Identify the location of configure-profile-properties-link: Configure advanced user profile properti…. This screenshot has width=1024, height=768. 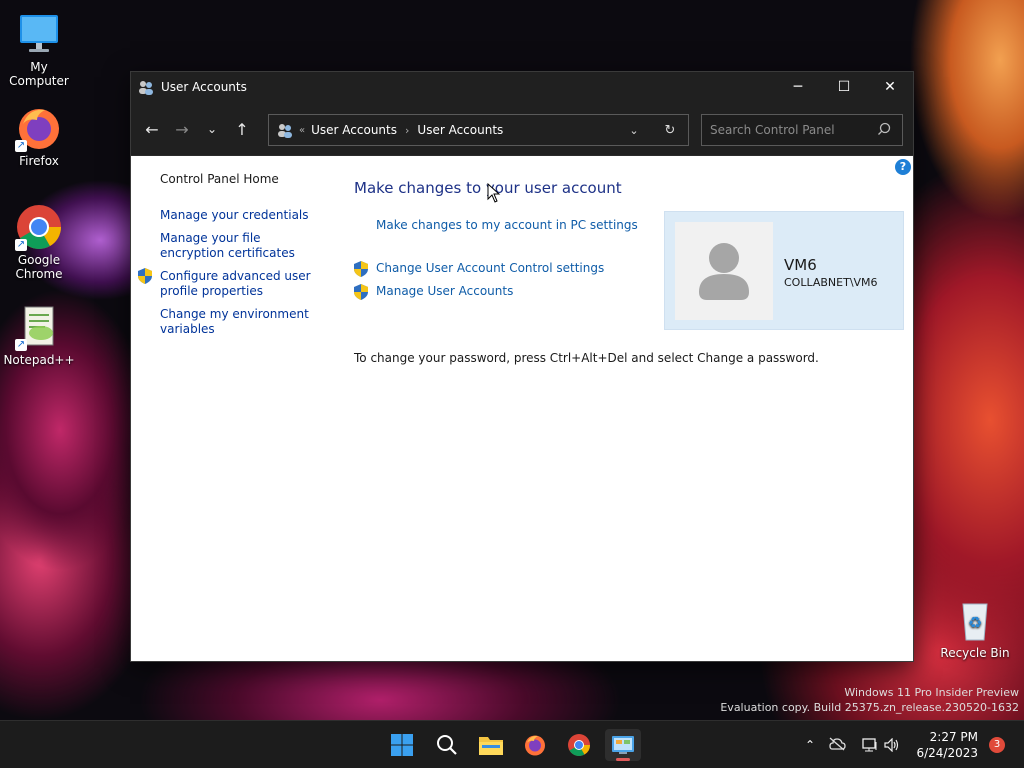
(242, 284).